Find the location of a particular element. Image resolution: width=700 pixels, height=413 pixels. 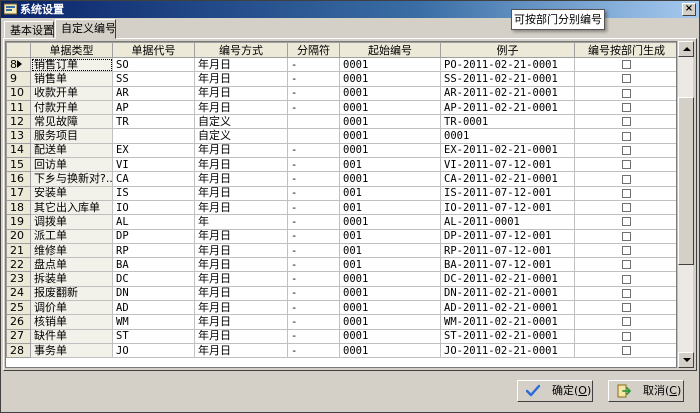

cell-example: DP-2011-07-12-001 is located at coordinates (507, 236).